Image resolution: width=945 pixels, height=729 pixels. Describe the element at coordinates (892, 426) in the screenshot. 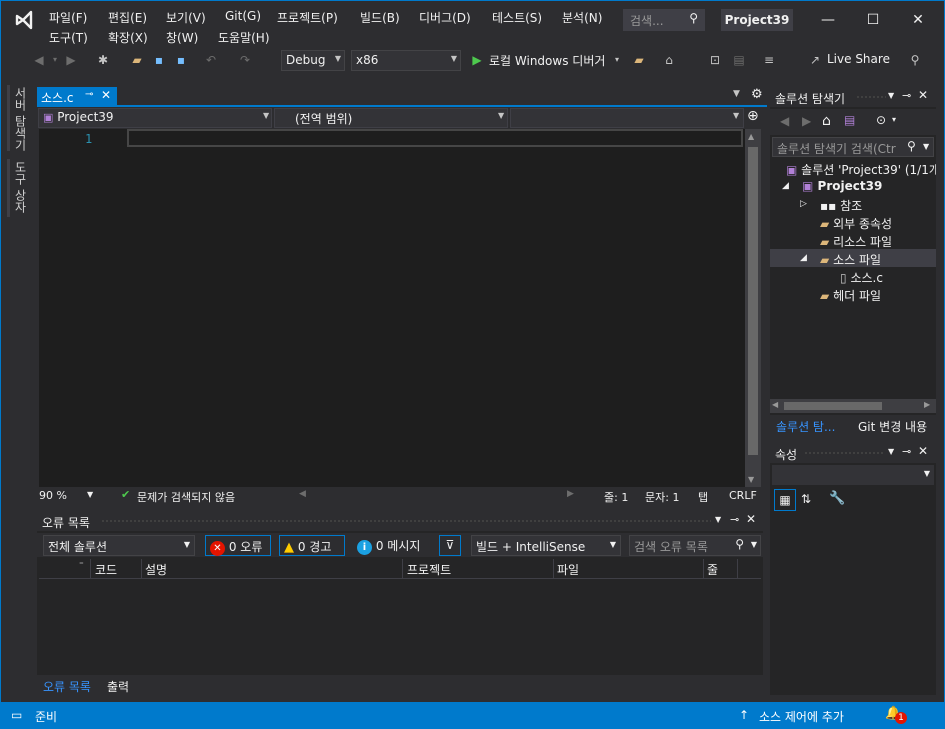

I see `tab-git-changes: Git 변경 내용` at that location.